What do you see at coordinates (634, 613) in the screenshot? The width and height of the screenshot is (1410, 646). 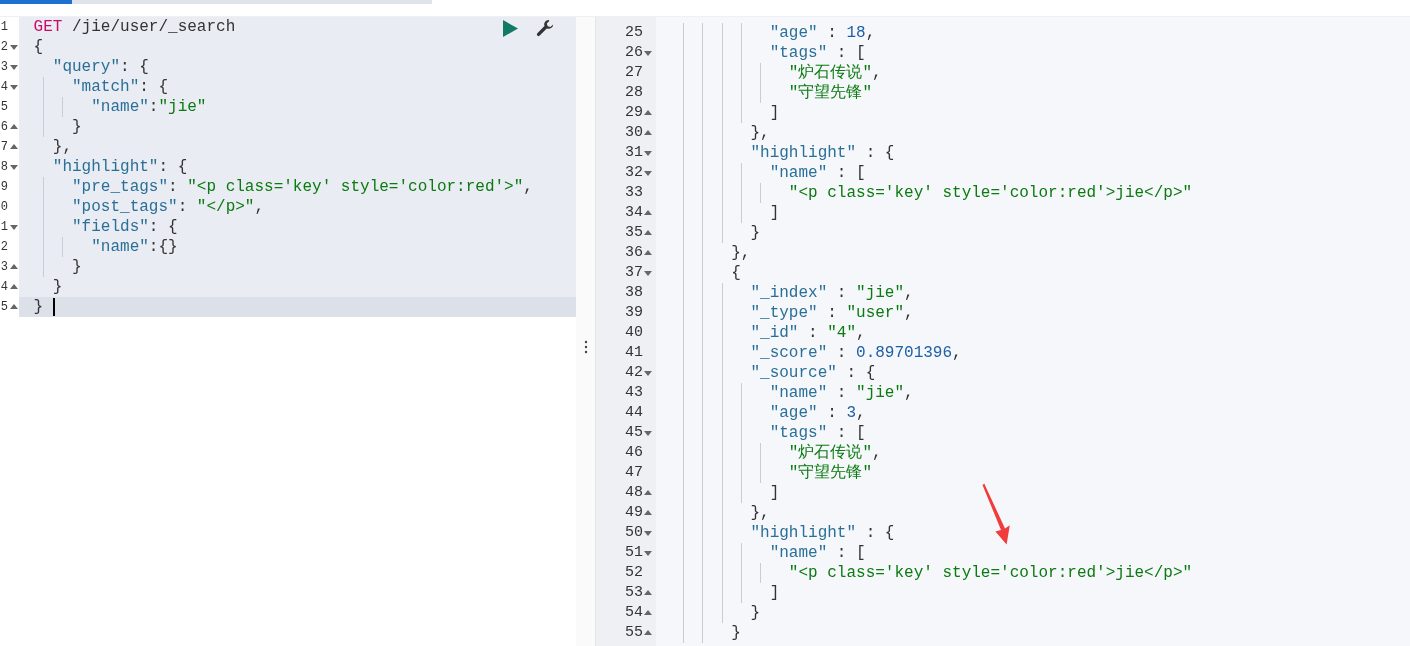 I see `line-number: 54` at bounding box center [634, 613].